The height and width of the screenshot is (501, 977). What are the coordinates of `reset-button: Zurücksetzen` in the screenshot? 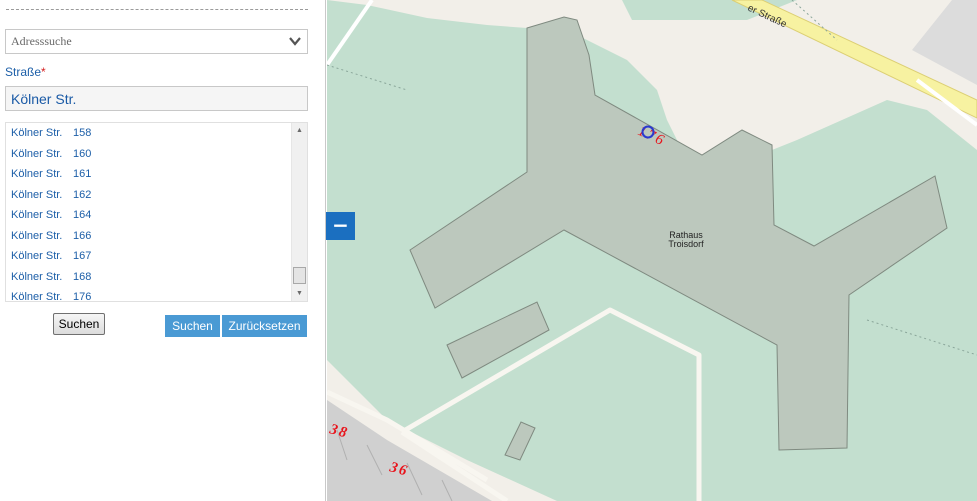 It's located at (264, 326).